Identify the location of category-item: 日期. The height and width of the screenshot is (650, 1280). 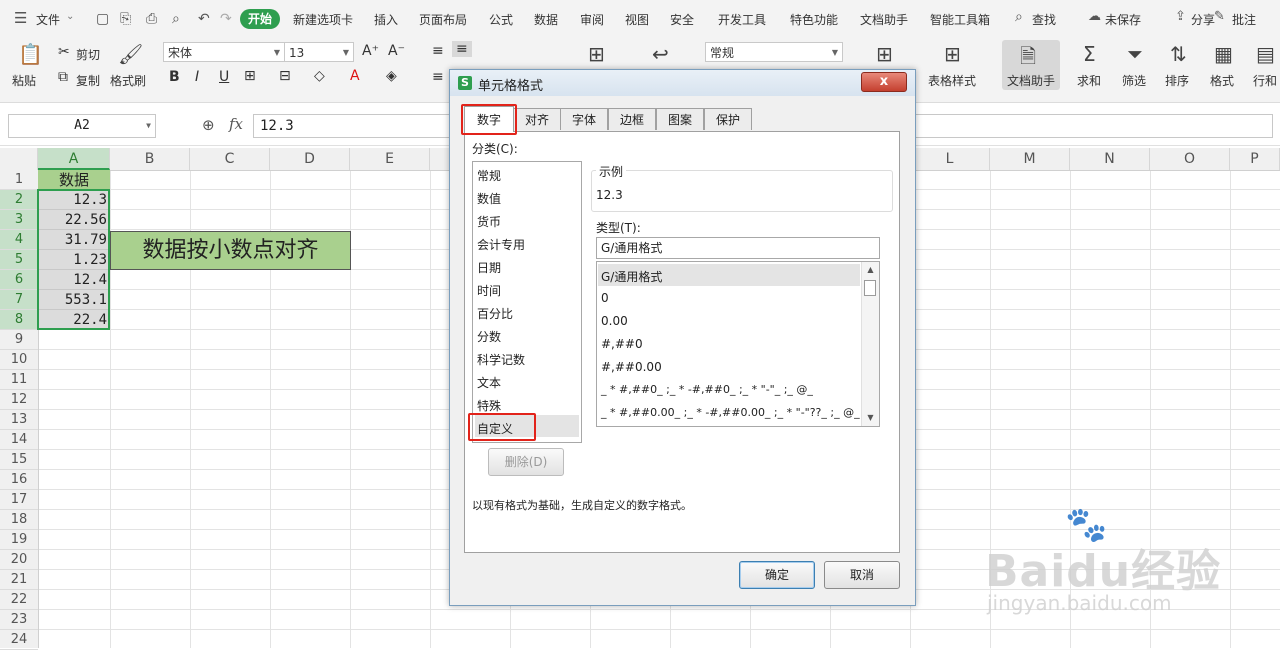
(489, 267).